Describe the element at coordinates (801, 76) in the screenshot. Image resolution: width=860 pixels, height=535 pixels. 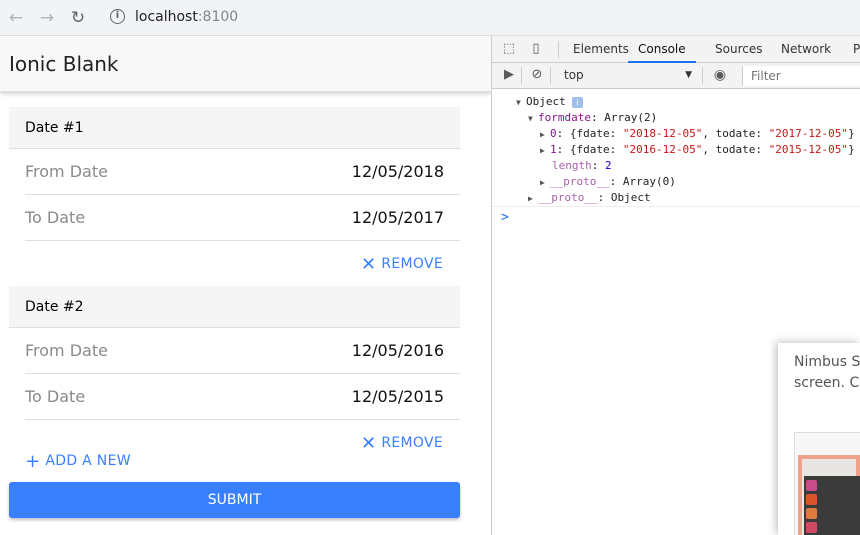
I see `console-filter-input` at that location.